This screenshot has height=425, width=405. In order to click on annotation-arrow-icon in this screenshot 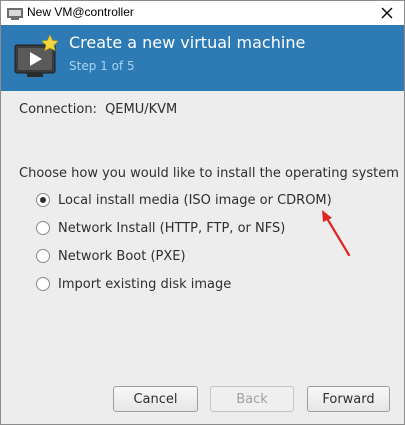, I will do `click(336, 233)`.